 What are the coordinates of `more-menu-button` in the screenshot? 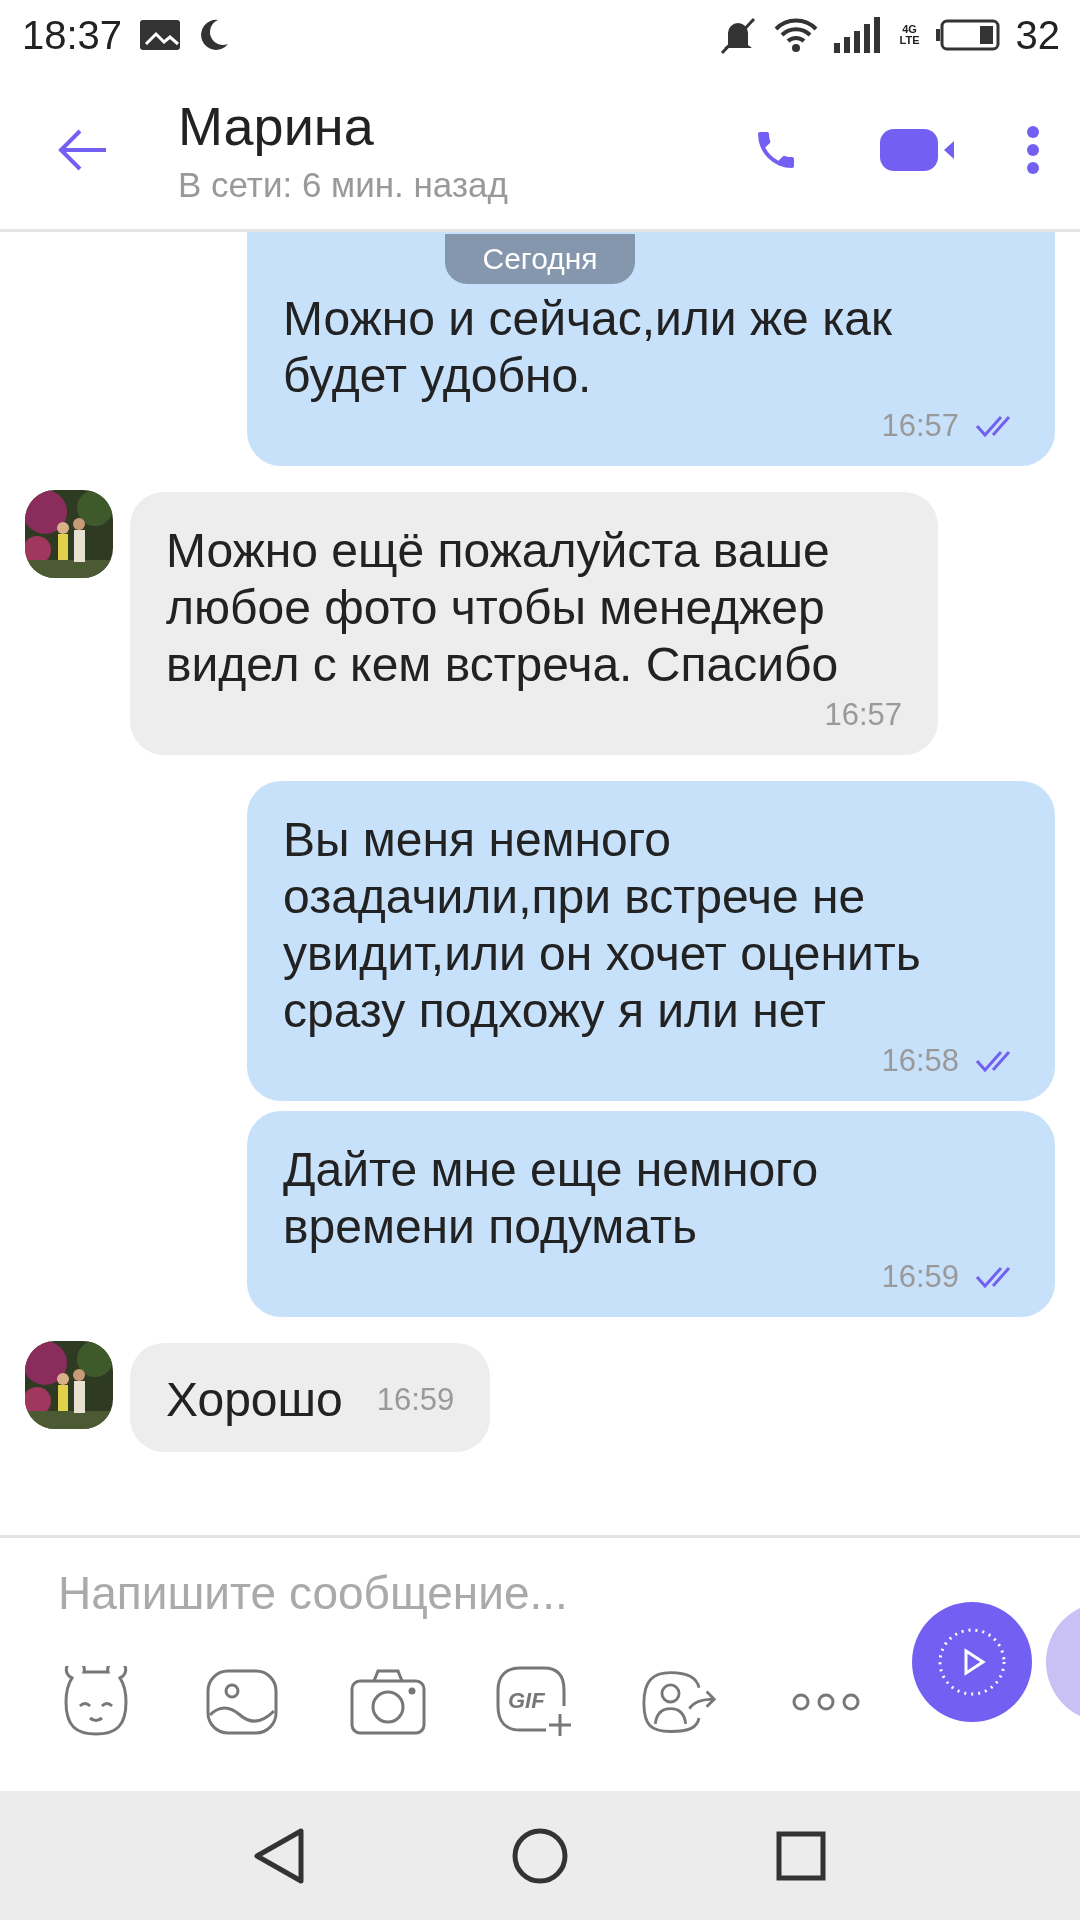 It's located at (1033, 149).